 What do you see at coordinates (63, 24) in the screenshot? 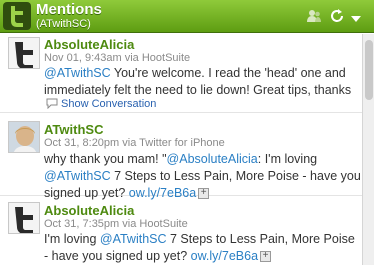
I see `column-subtitle: (ATwithSC)` at bounding box center [63, 24].